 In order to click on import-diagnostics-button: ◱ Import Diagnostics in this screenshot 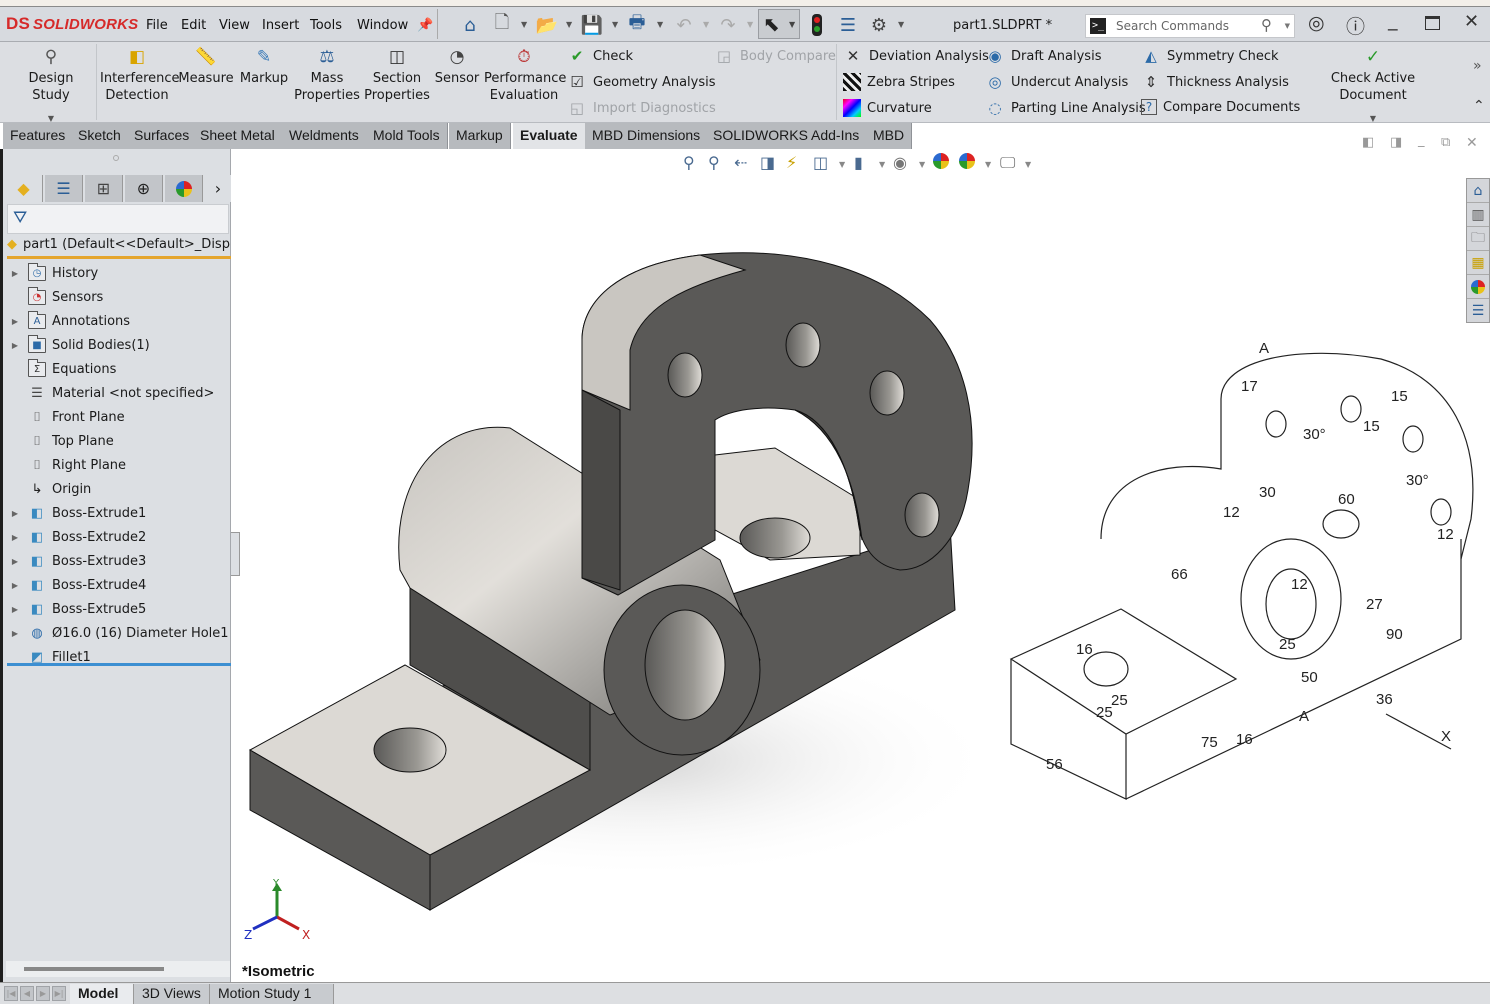, I will do `click(641, 108)`.